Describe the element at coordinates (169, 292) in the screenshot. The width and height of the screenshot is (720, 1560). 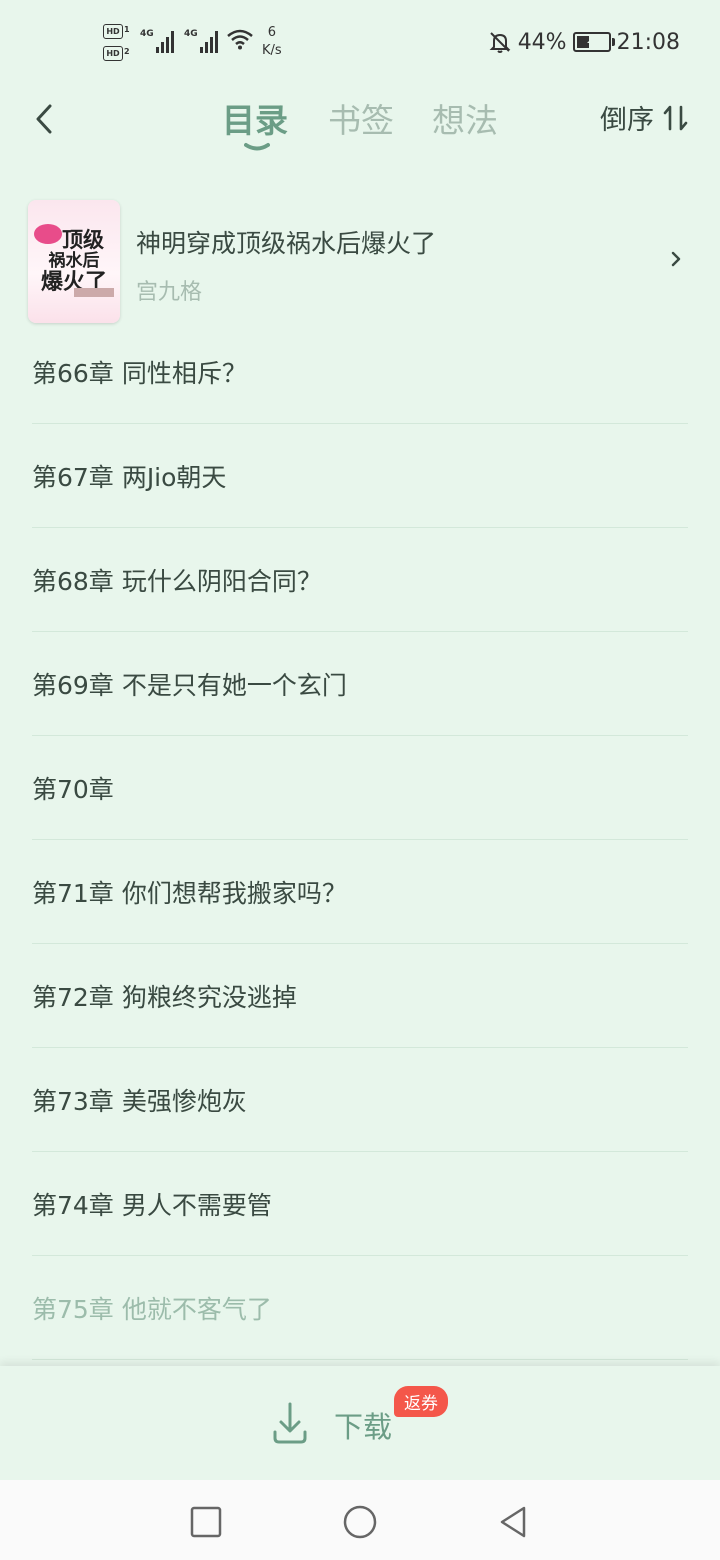
I see `book-author: 宫九格` at that location.